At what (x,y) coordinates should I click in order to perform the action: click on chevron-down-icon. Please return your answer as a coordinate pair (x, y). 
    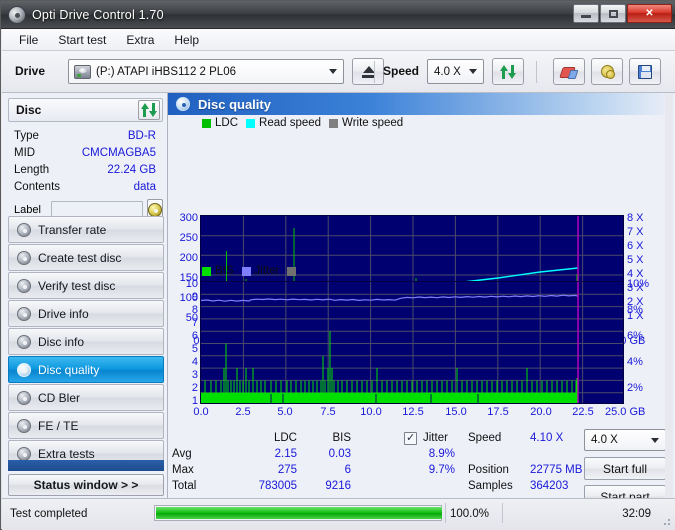
    Looking at the image, I should click on (473, 71).